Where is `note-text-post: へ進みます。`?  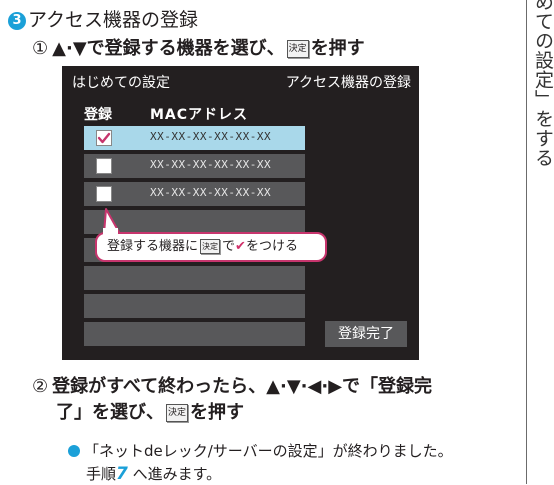
note-text-post: へ進みます。 is located at coordinates (174, 474).